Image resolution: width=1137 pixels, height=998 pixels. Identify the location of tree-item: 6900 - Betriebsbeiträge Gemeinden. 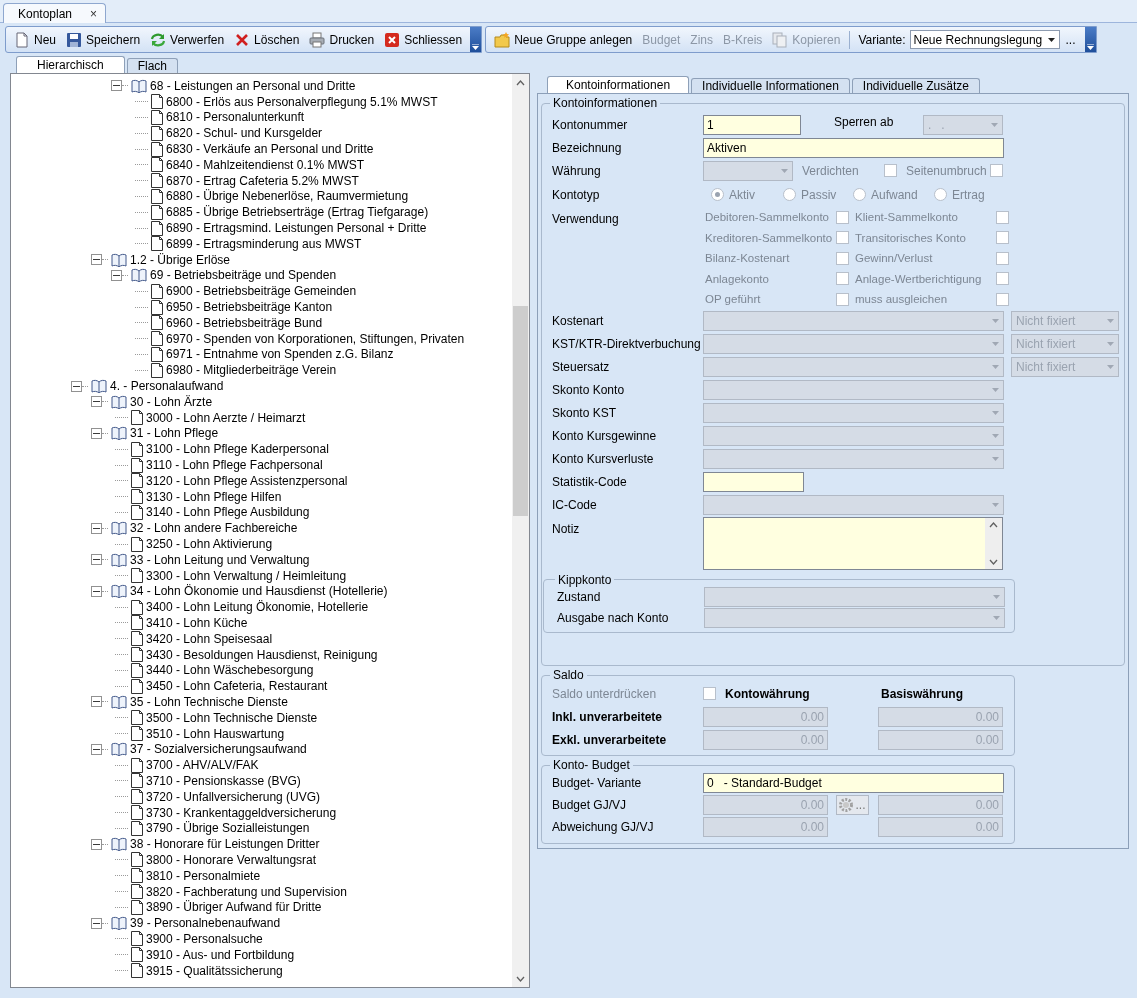
(261, 291).